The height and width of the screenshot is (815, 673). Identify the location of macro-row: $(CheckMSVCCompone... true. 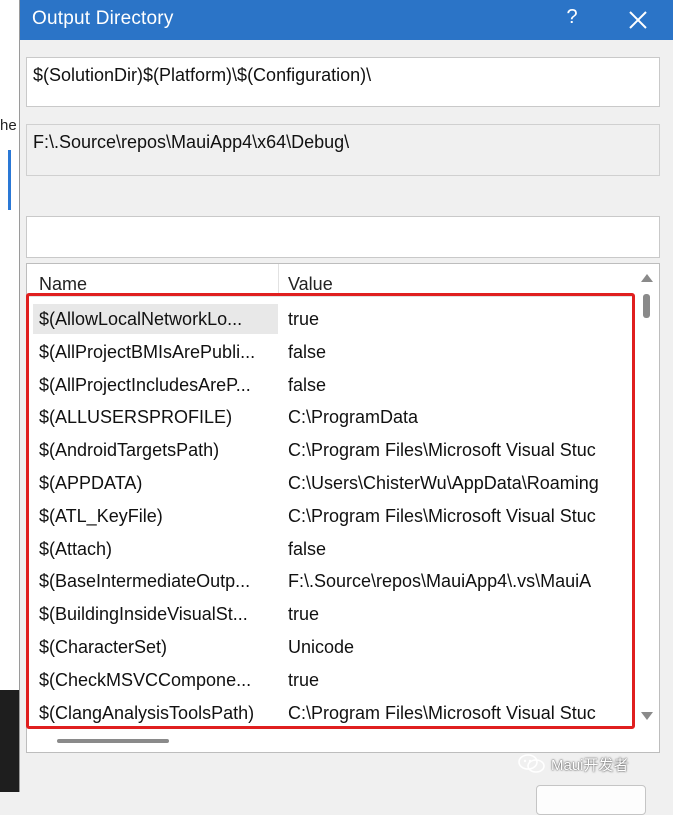
(331, 681).